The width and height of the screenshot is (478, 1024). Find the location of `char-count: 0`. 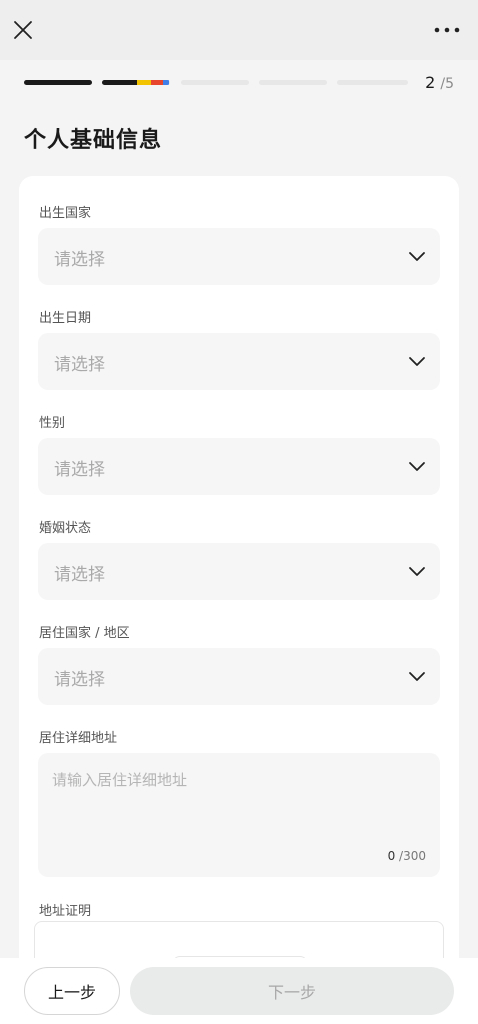

char-count: 0 is located at coordinates (391, 856).